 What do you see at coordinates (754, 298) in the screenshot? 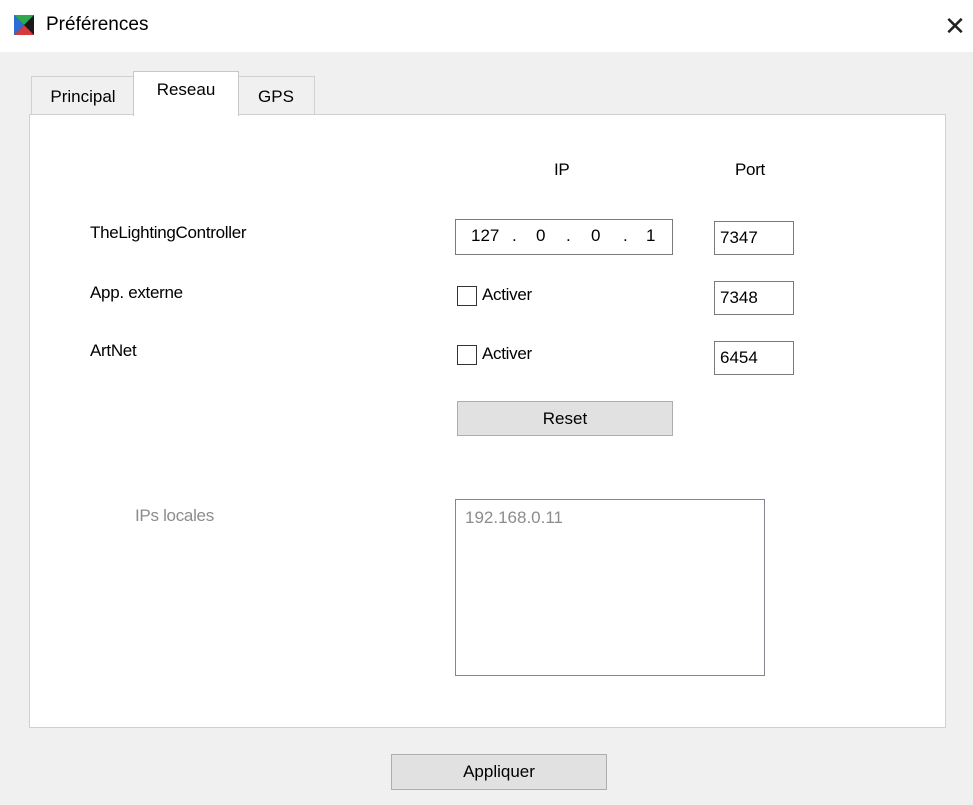
I see `port-field-app-externe: 7348` at bounding box center [754, 298].